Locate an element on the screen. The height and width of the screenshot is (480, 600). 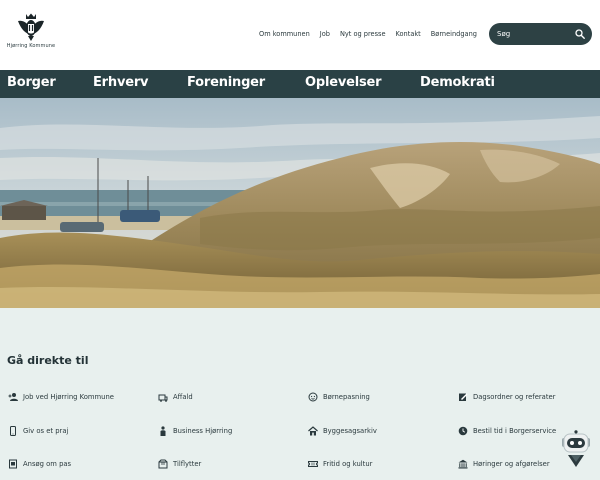
search-icon is located at coordinates (580, 34).